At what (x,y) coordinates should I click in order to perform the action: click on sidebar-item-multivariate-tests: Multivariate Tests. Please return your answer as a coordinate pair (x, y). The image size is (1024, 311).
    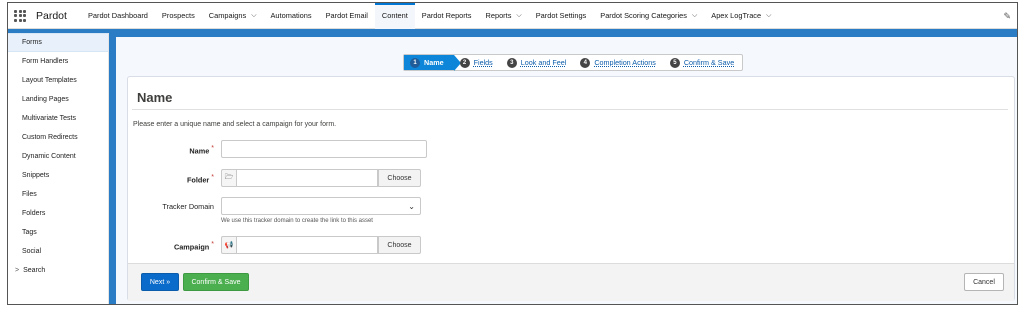
    Looking at the image, I should click on (58, 118).